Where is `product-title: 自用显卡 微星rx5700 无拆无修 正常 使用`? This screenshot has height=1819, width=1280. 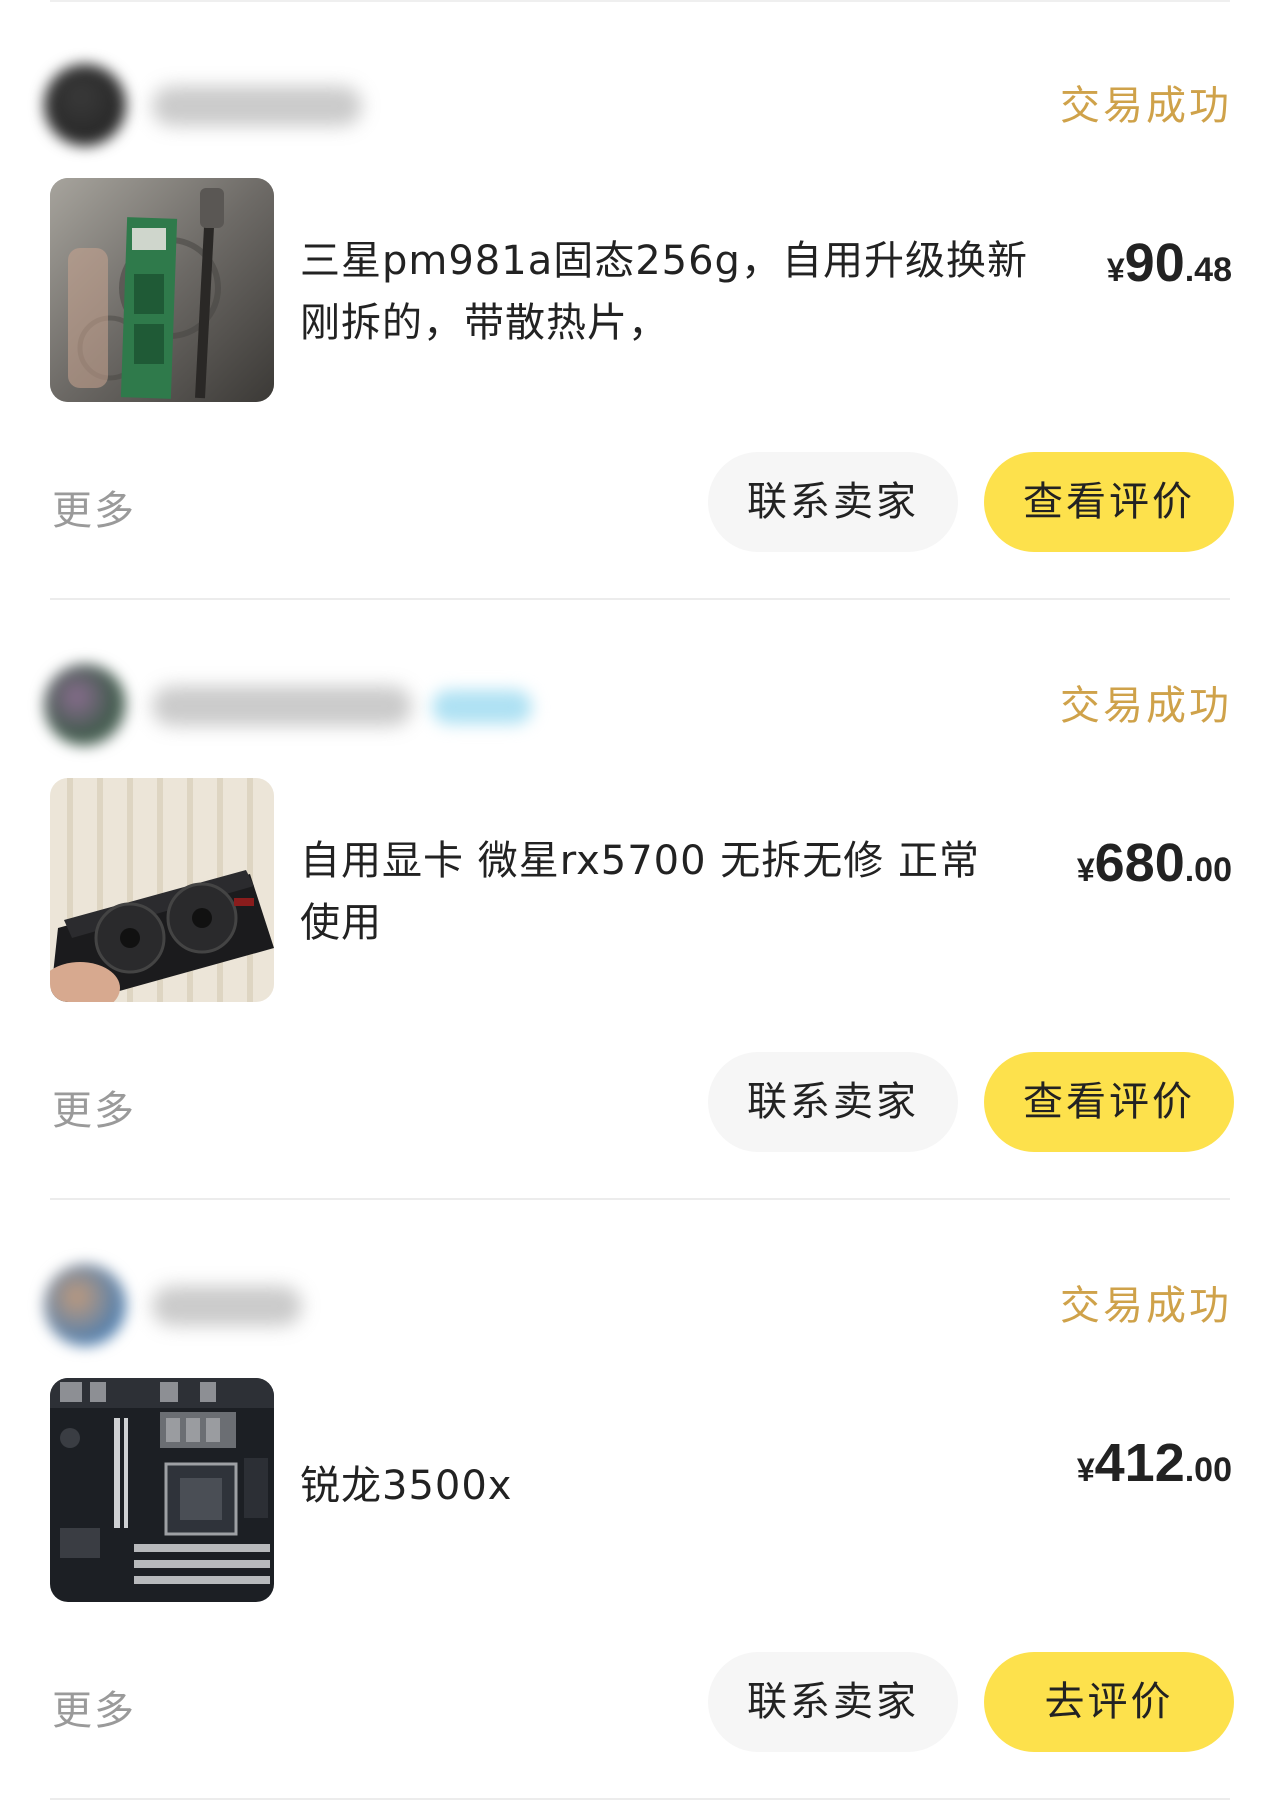 product-title: 自用显卡 微星rx5700 无拆无修 正常 使用 is located at coordinates (640, 892).